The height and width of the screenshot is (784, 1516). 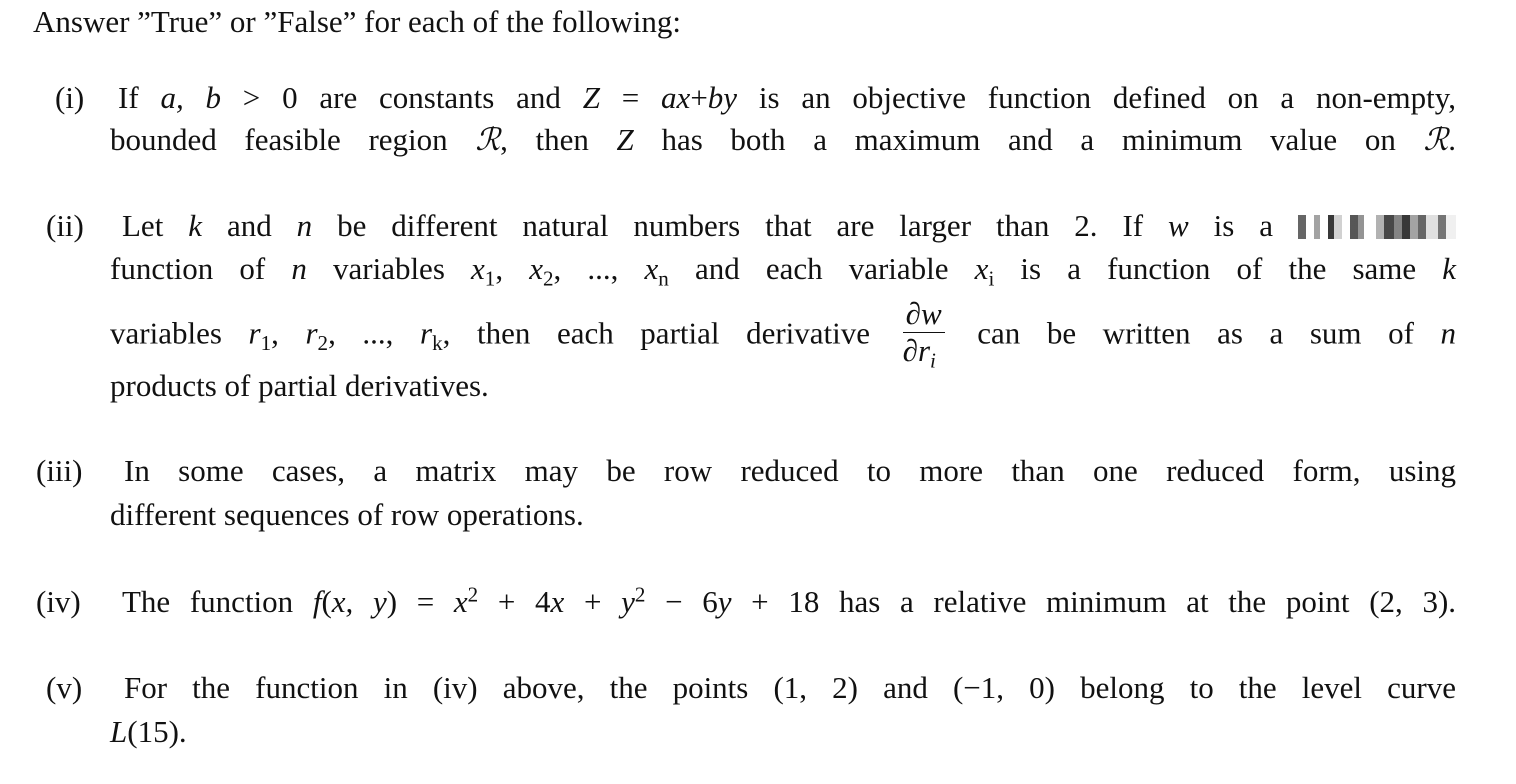 What do you see at coordinates (70, 97) in the screenshot?
I see `item-label: (i)` at bounding box center [70, 97].